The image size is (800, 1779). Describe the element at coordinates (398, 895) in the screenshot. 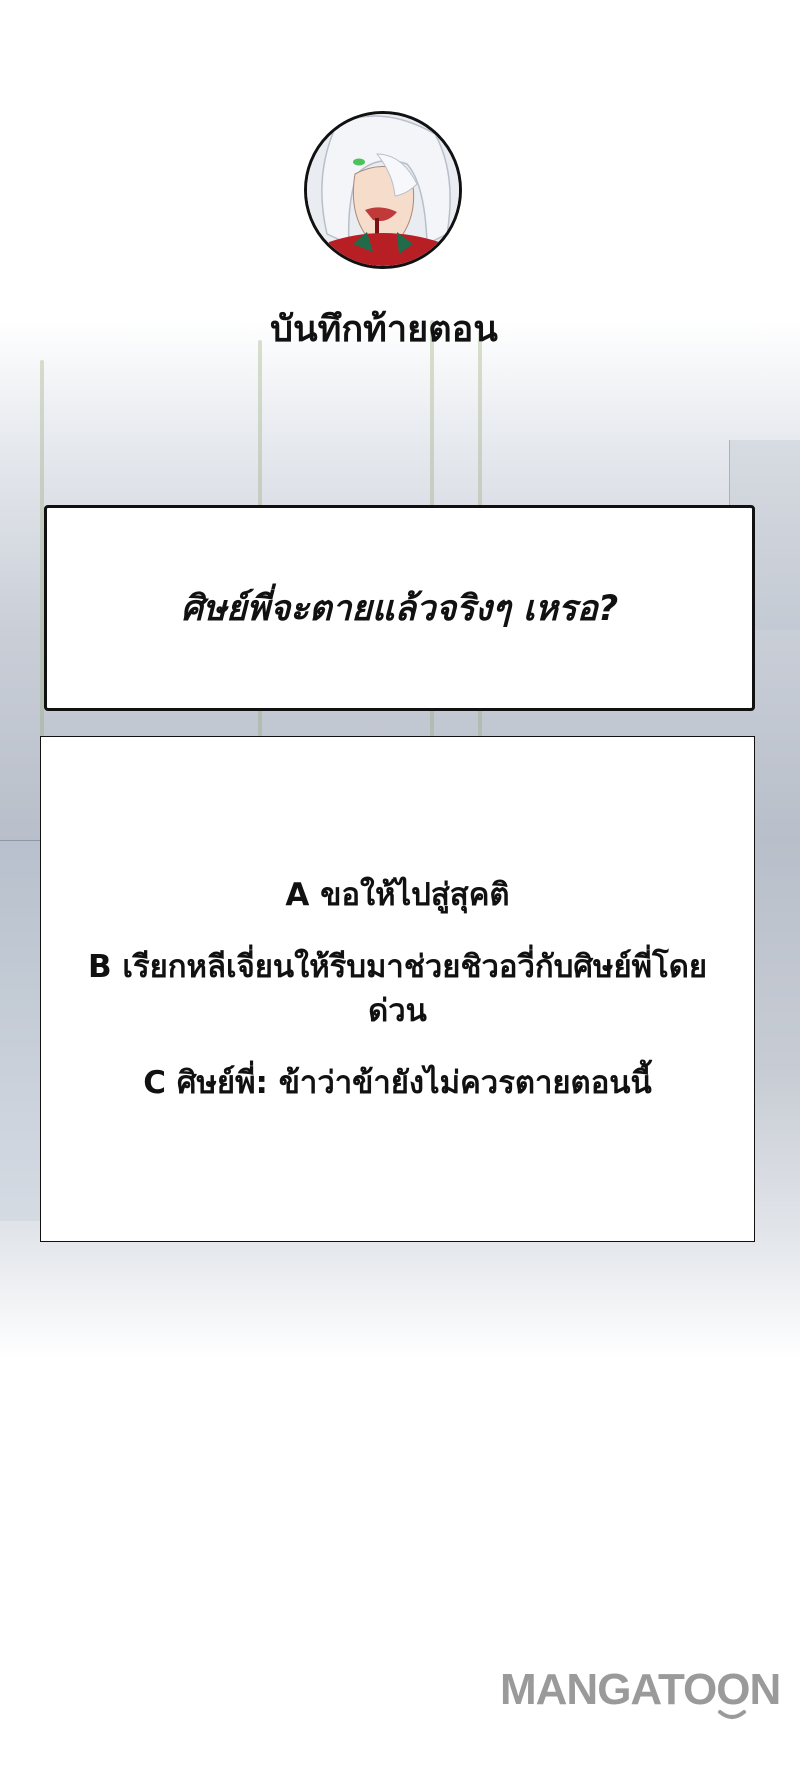

I see `option-a: A ขอให้ไปสู่สุคติ` at that location.